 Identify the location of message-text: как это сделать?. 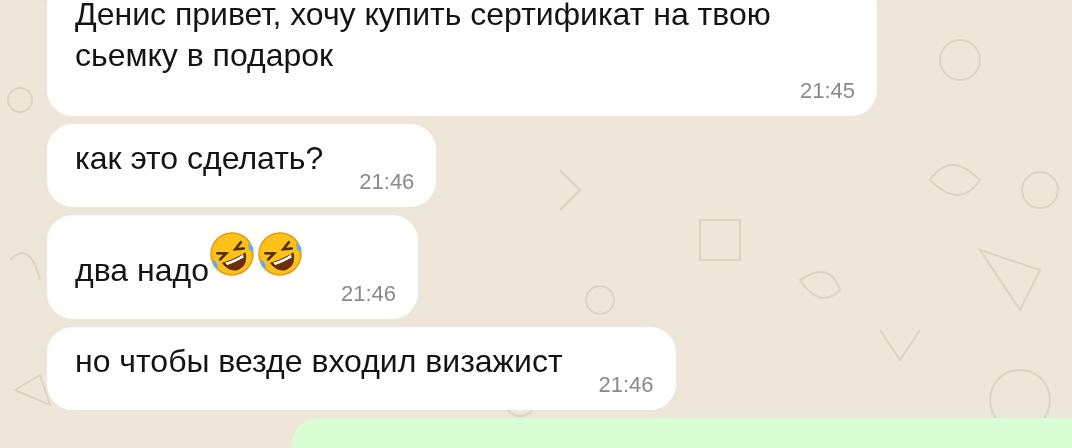
(199, 158).